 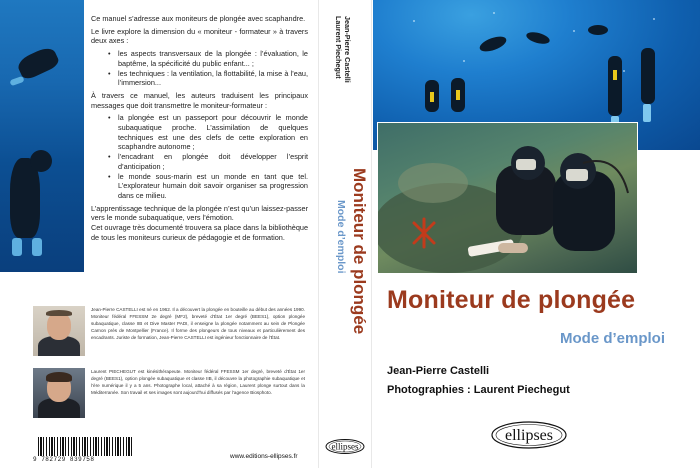 I want to click on book-title: Moniteur de plongée, so click(x=511, y=300).